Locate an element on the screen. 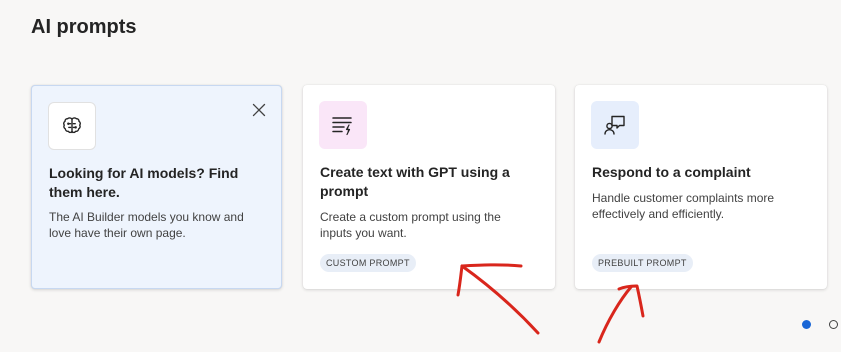 The image size is (841, 352). prebuilt-prompt-badge: PREBUILT PROMPT is located at coordinates (642, 263).